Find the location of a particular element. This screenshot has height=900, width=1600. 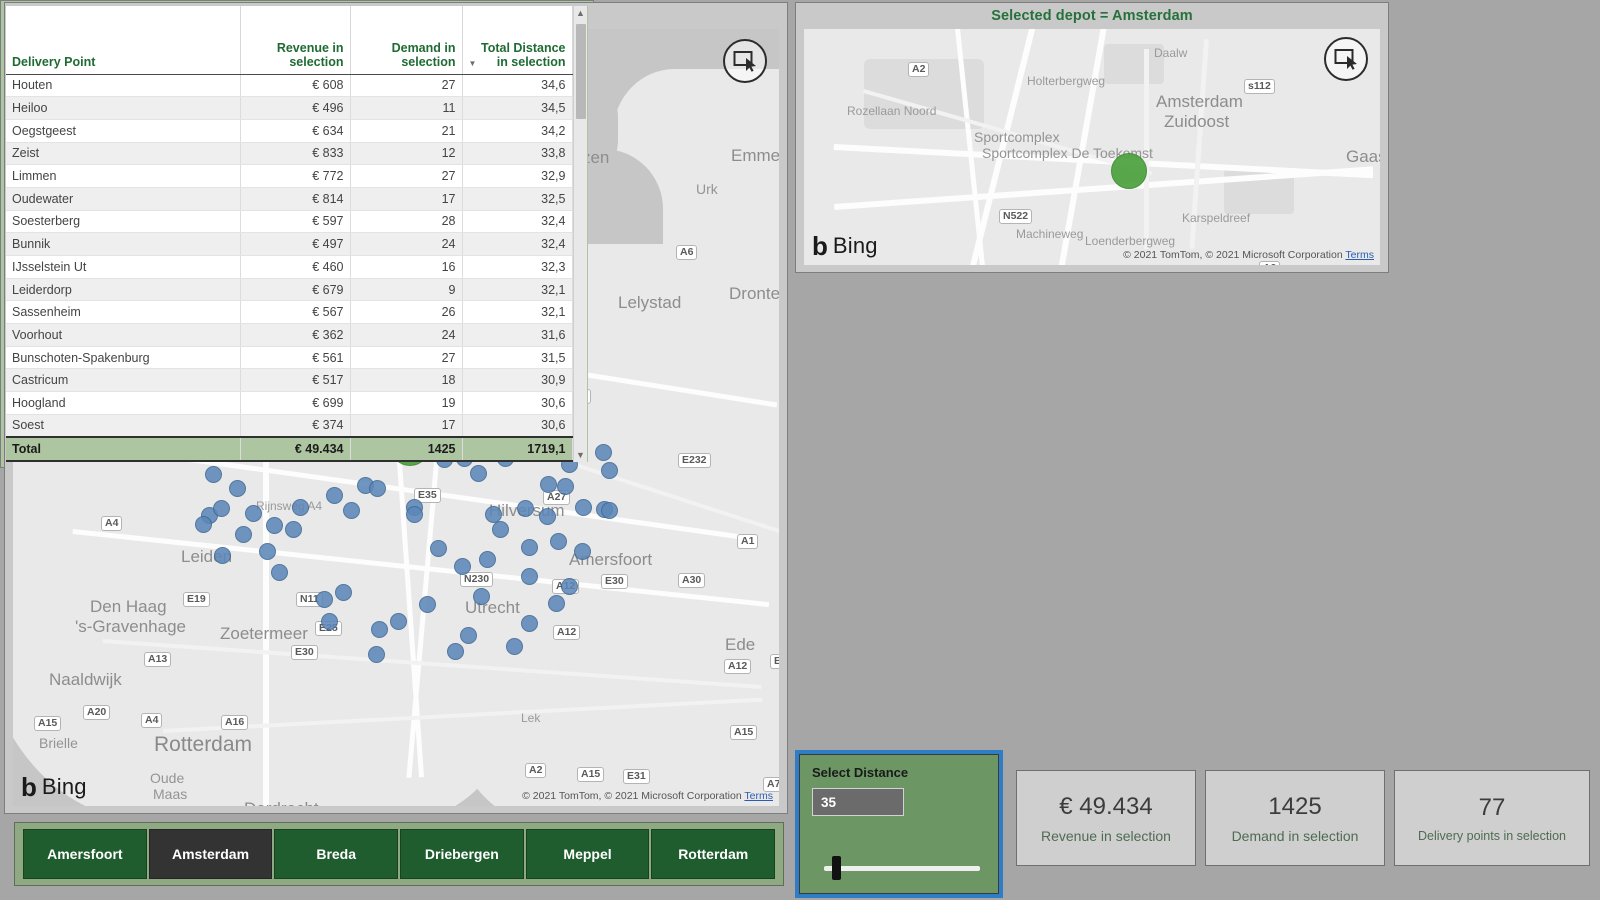

scroll-down-icon: ▼ is located at coordinates (581, 455).